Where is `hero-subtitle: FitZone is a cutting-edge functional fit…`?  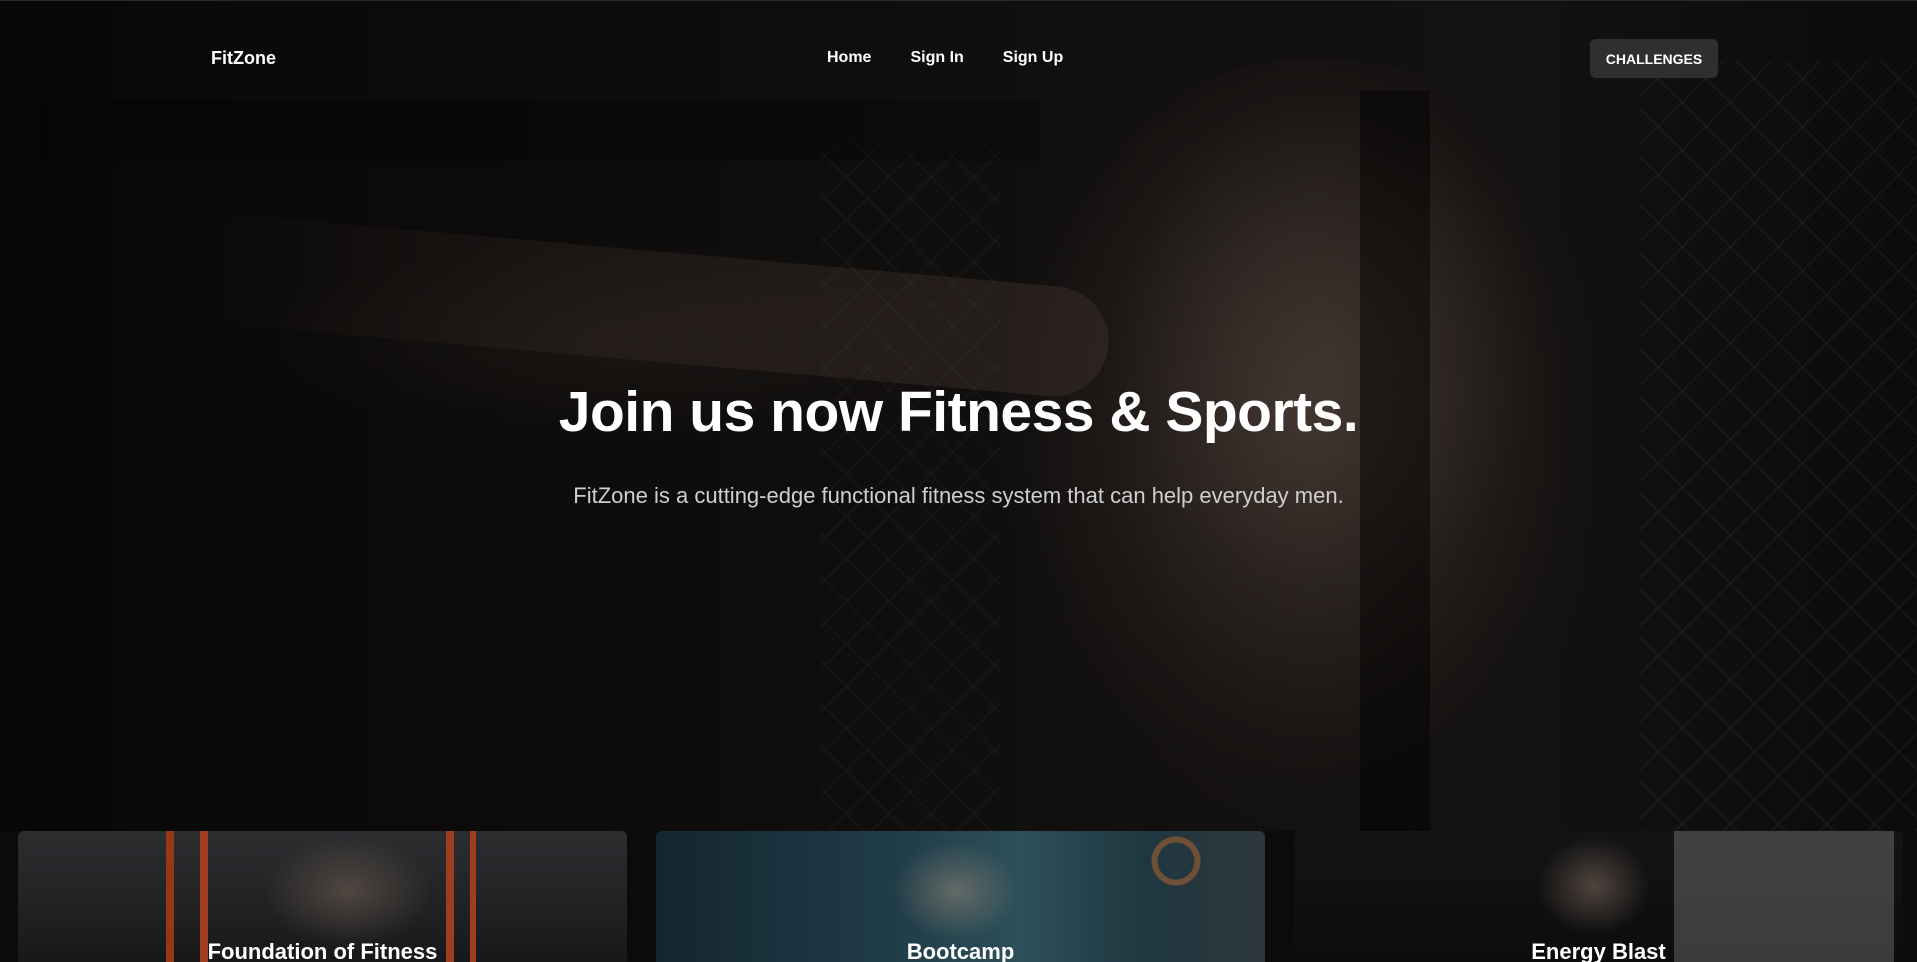
hero-subtitle: FitZone is a cutting-edge functional fit… is located at coordinates (958, 495).